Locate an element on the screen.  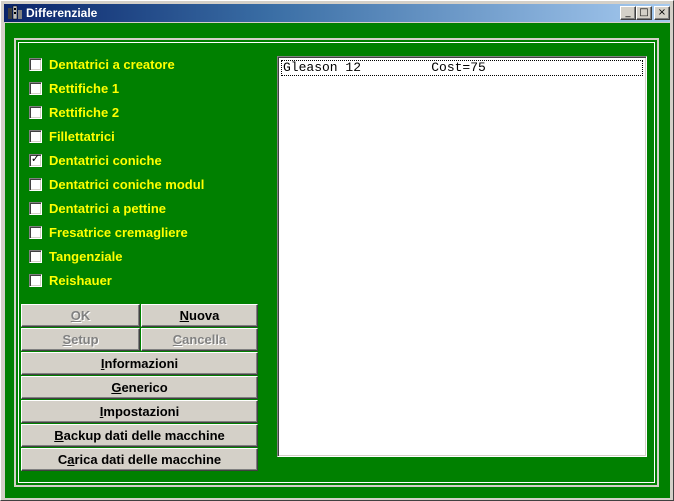
checkbox-row: Fresatrice cremagliere is located at coordinates (108, 232).